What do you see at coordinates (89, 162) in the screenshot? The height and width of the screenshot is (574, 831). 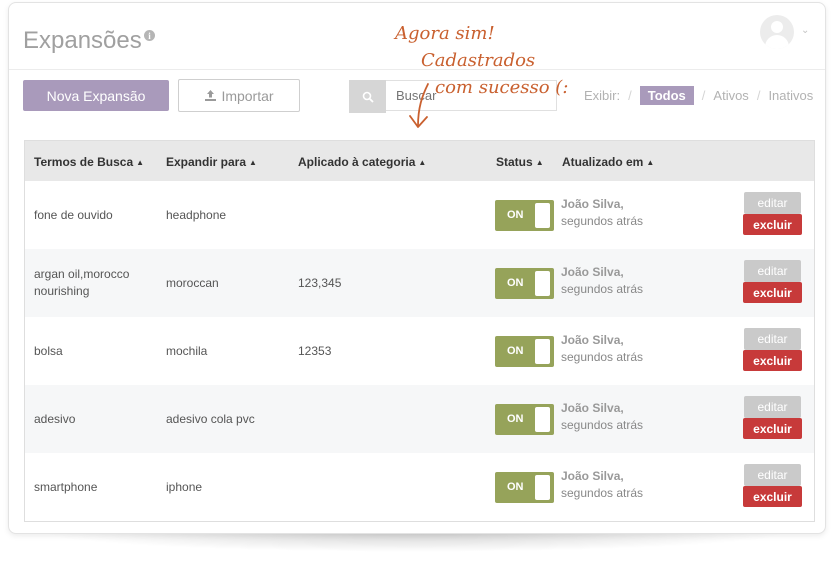 I see `column-header-term: Termos de Busca ▲` at bounding box center [89, 162].